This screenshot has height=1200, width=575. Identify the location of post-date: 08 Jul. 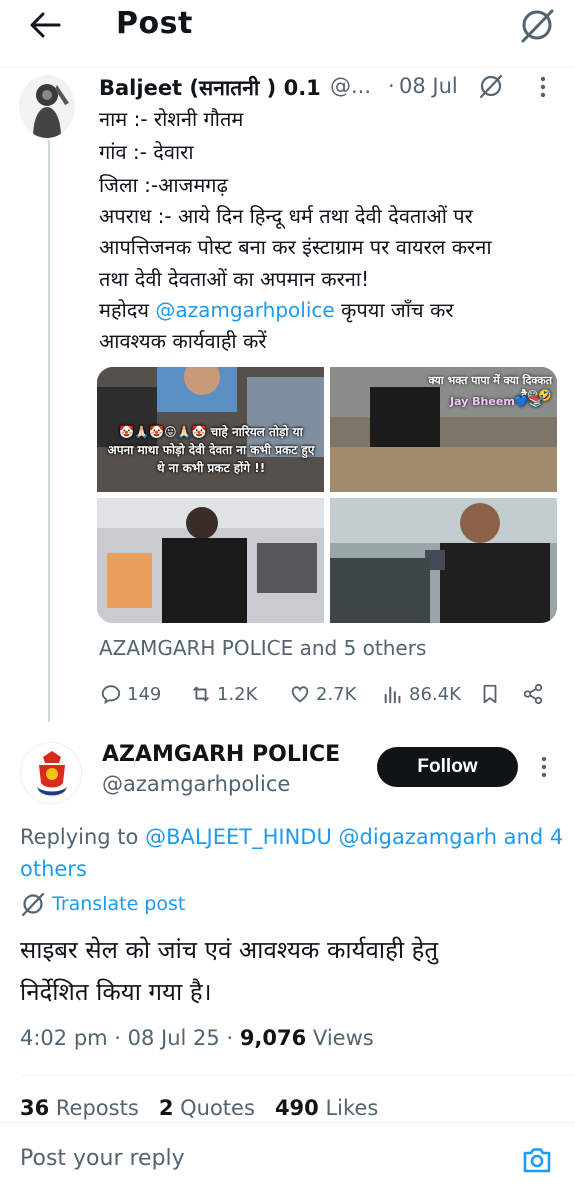
(428, 86).